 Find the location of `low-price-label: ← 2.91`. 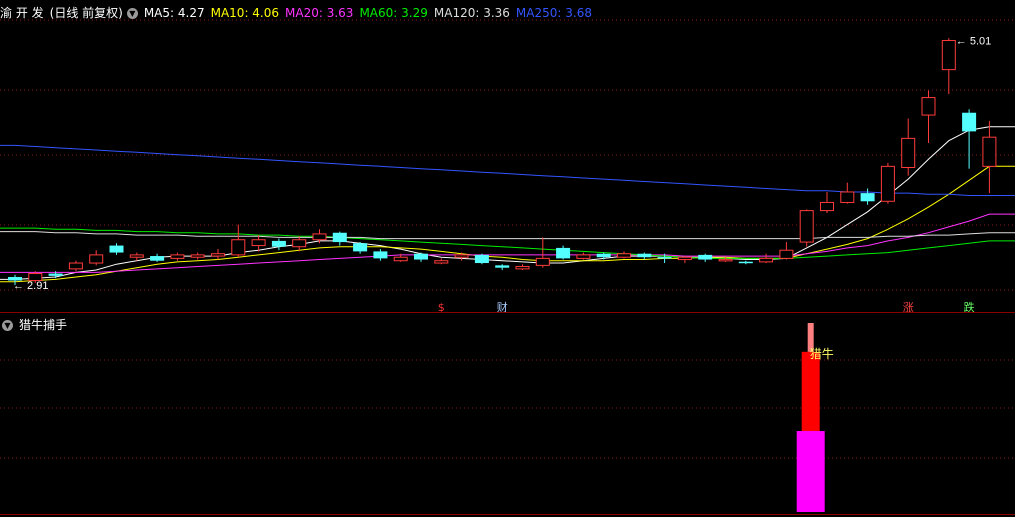

low-price-label: ← 2.91 is located at coordinates (30, 286).